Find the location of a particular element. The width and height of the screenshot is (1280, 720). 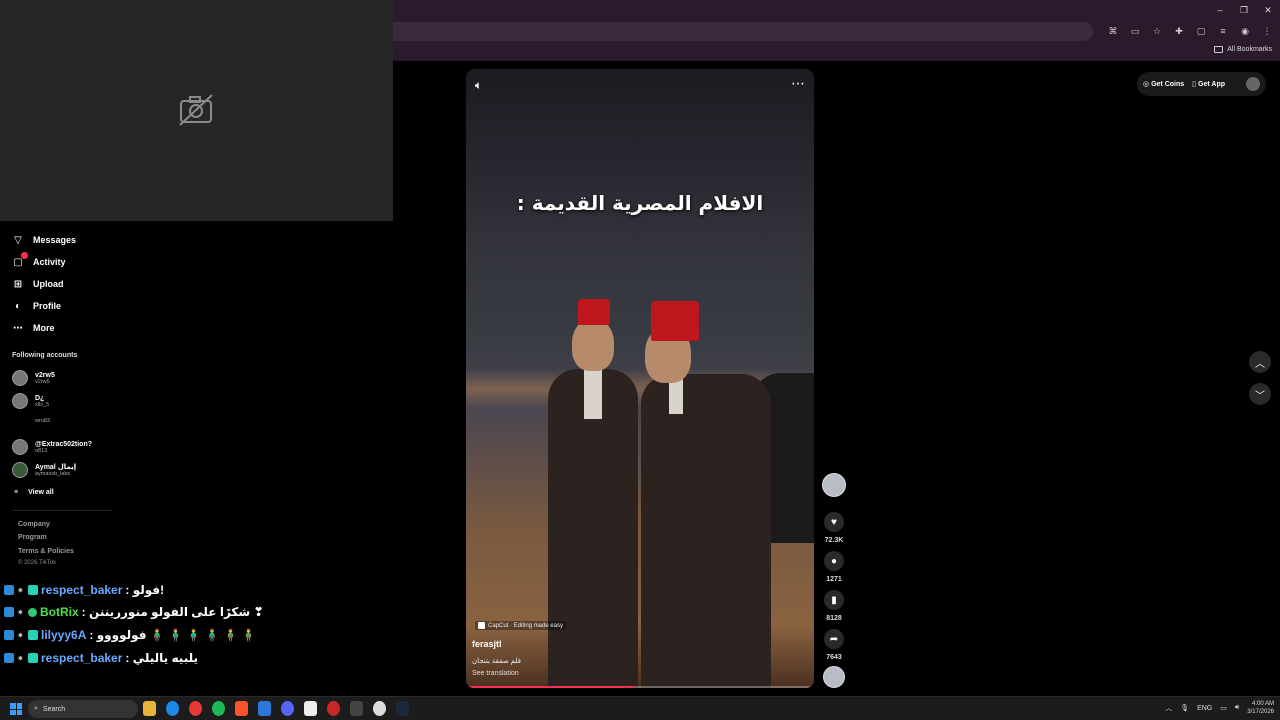

verified-badge-icon is located at coordinates (32, 612).